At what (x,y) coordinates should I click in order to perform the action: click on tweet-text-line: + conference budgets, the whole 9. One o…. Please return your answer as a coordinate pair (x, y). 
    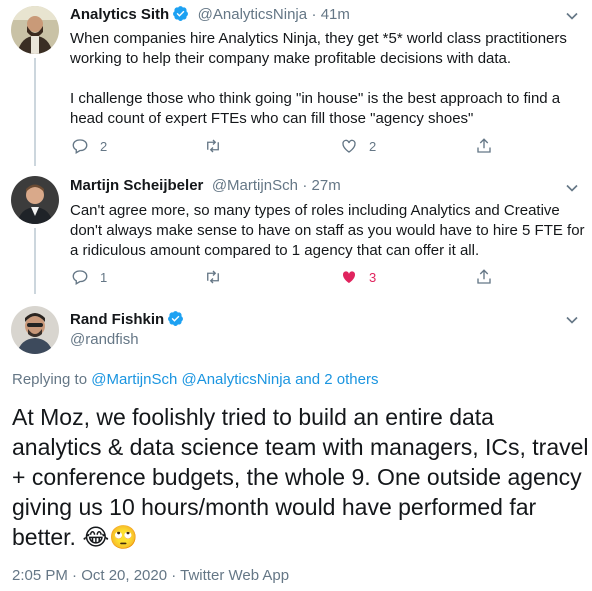
    Looking at the image, I should click on (297, 477).